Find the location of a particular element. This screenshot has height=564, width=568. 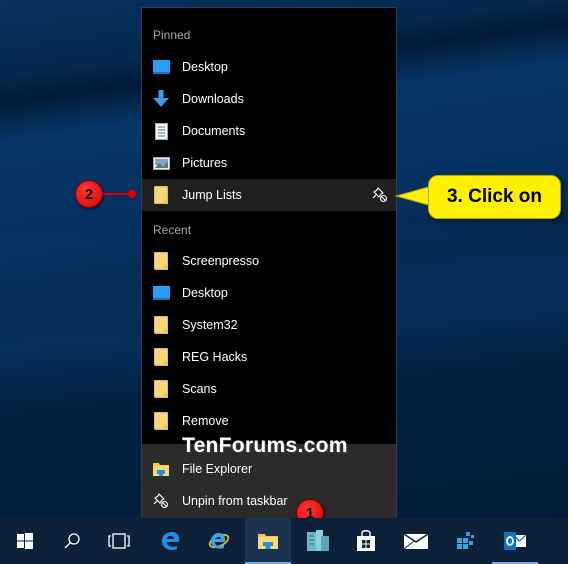

edge-button is located at coordinates (171, 541).